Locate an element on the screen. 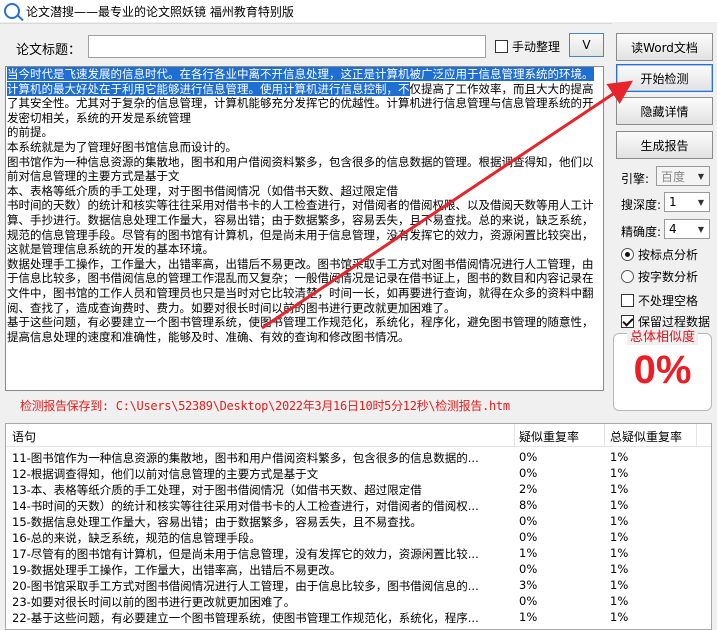  cell-similarity: 8% is located at coordinates (528, 505).